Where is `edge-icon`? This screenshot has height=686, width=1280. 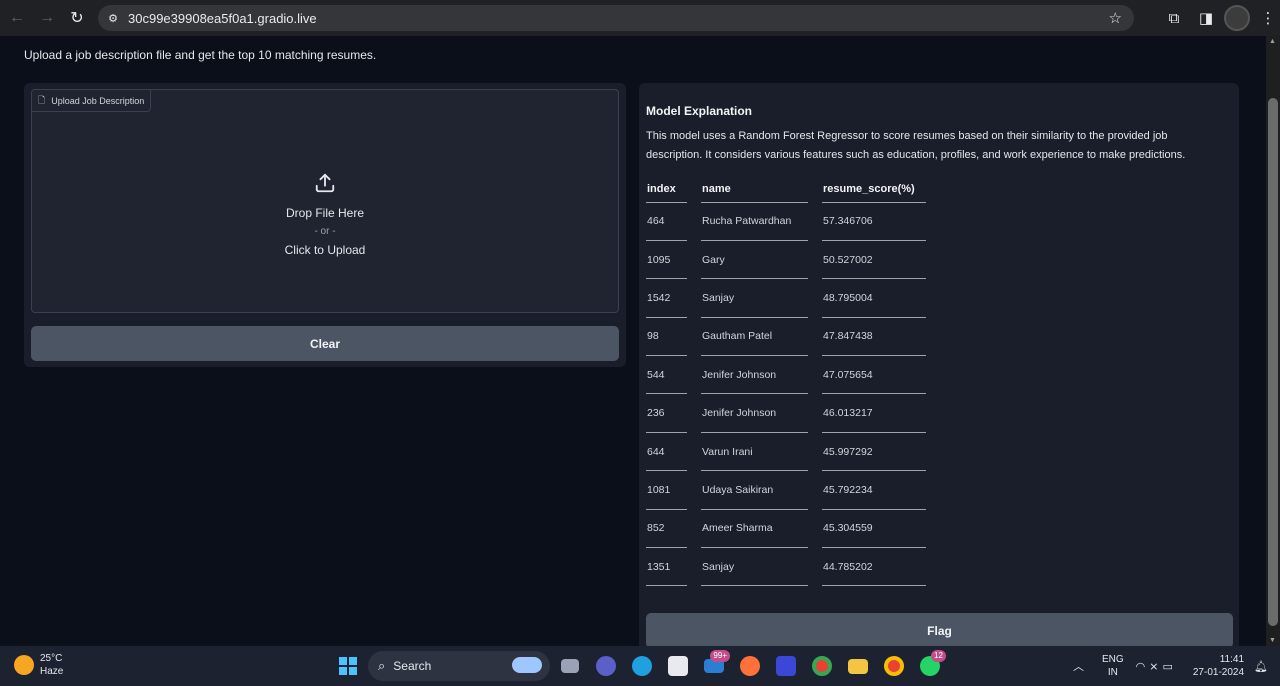 edge-icon is located at coordinates (642, 666).